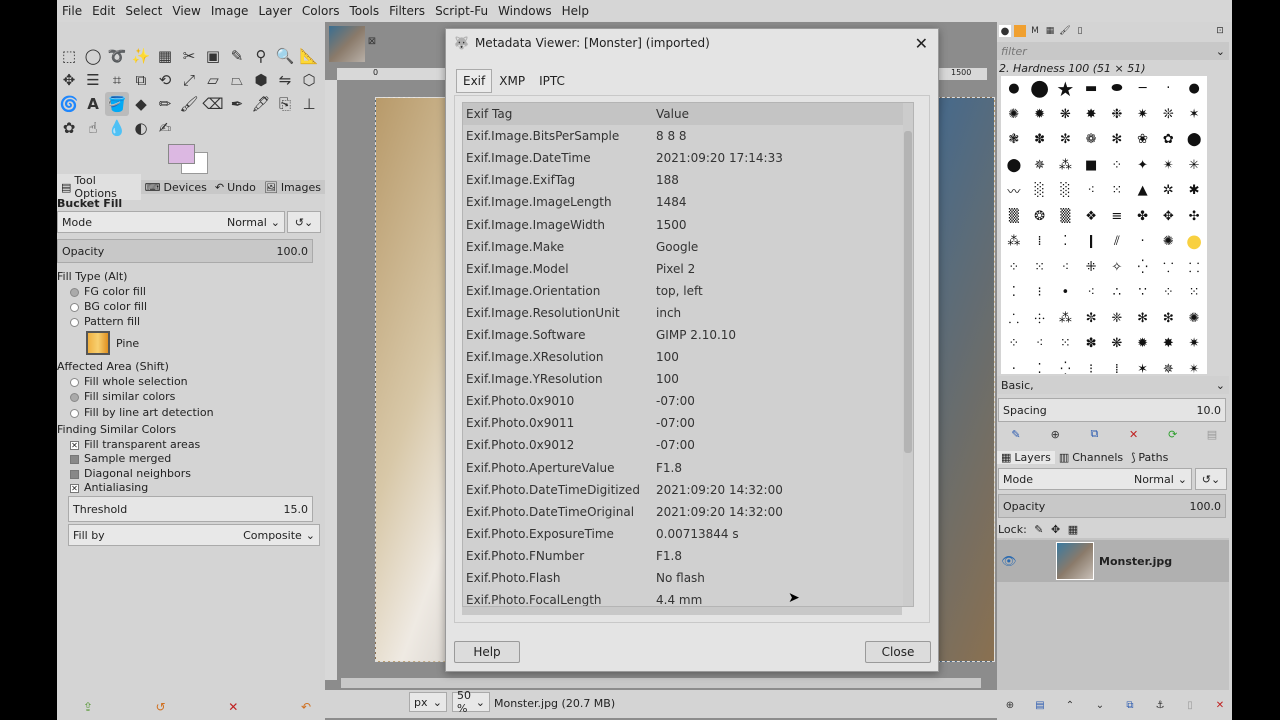 The height and width of the screenshot is (720, 1280). What do you see at coordinates (428, 702) in the screenshot?
I see `unit-select: px ⌄` at bounding box center [428, 702].